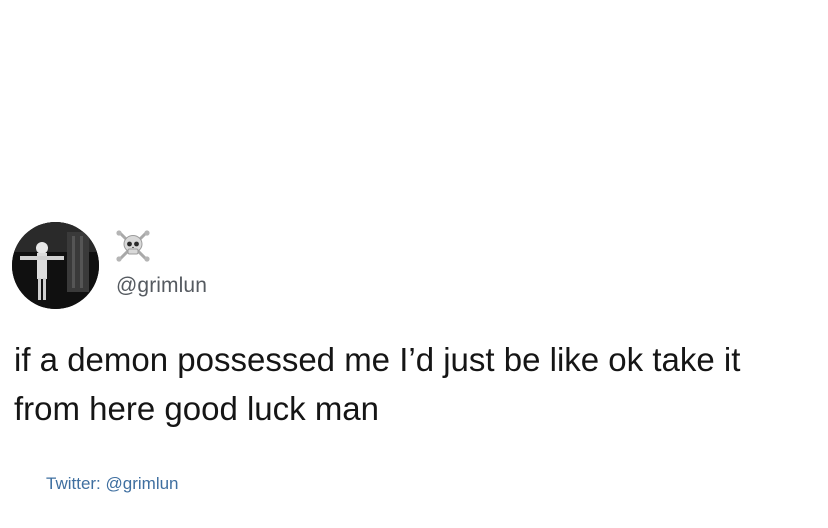  I want to click on source-attribution: Twitter: @grimlun, so click(112, 484).